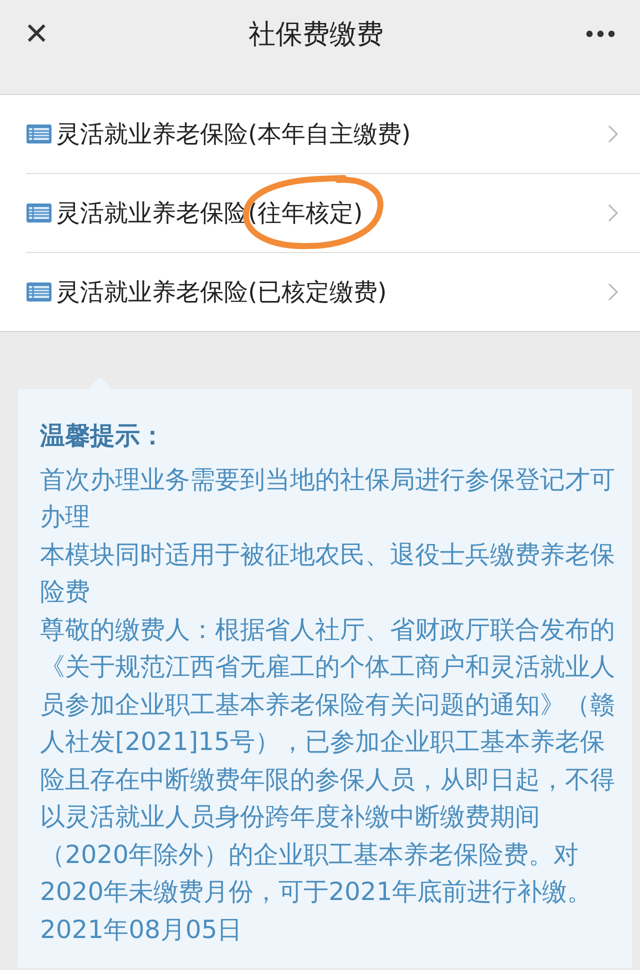 This screenshot has height=970, width=640. Describe the element at coordinates (234, 134) in the screenshot. I see `menu-item-label: 灵活就业养老保险(本年自主缴费)` at that location.